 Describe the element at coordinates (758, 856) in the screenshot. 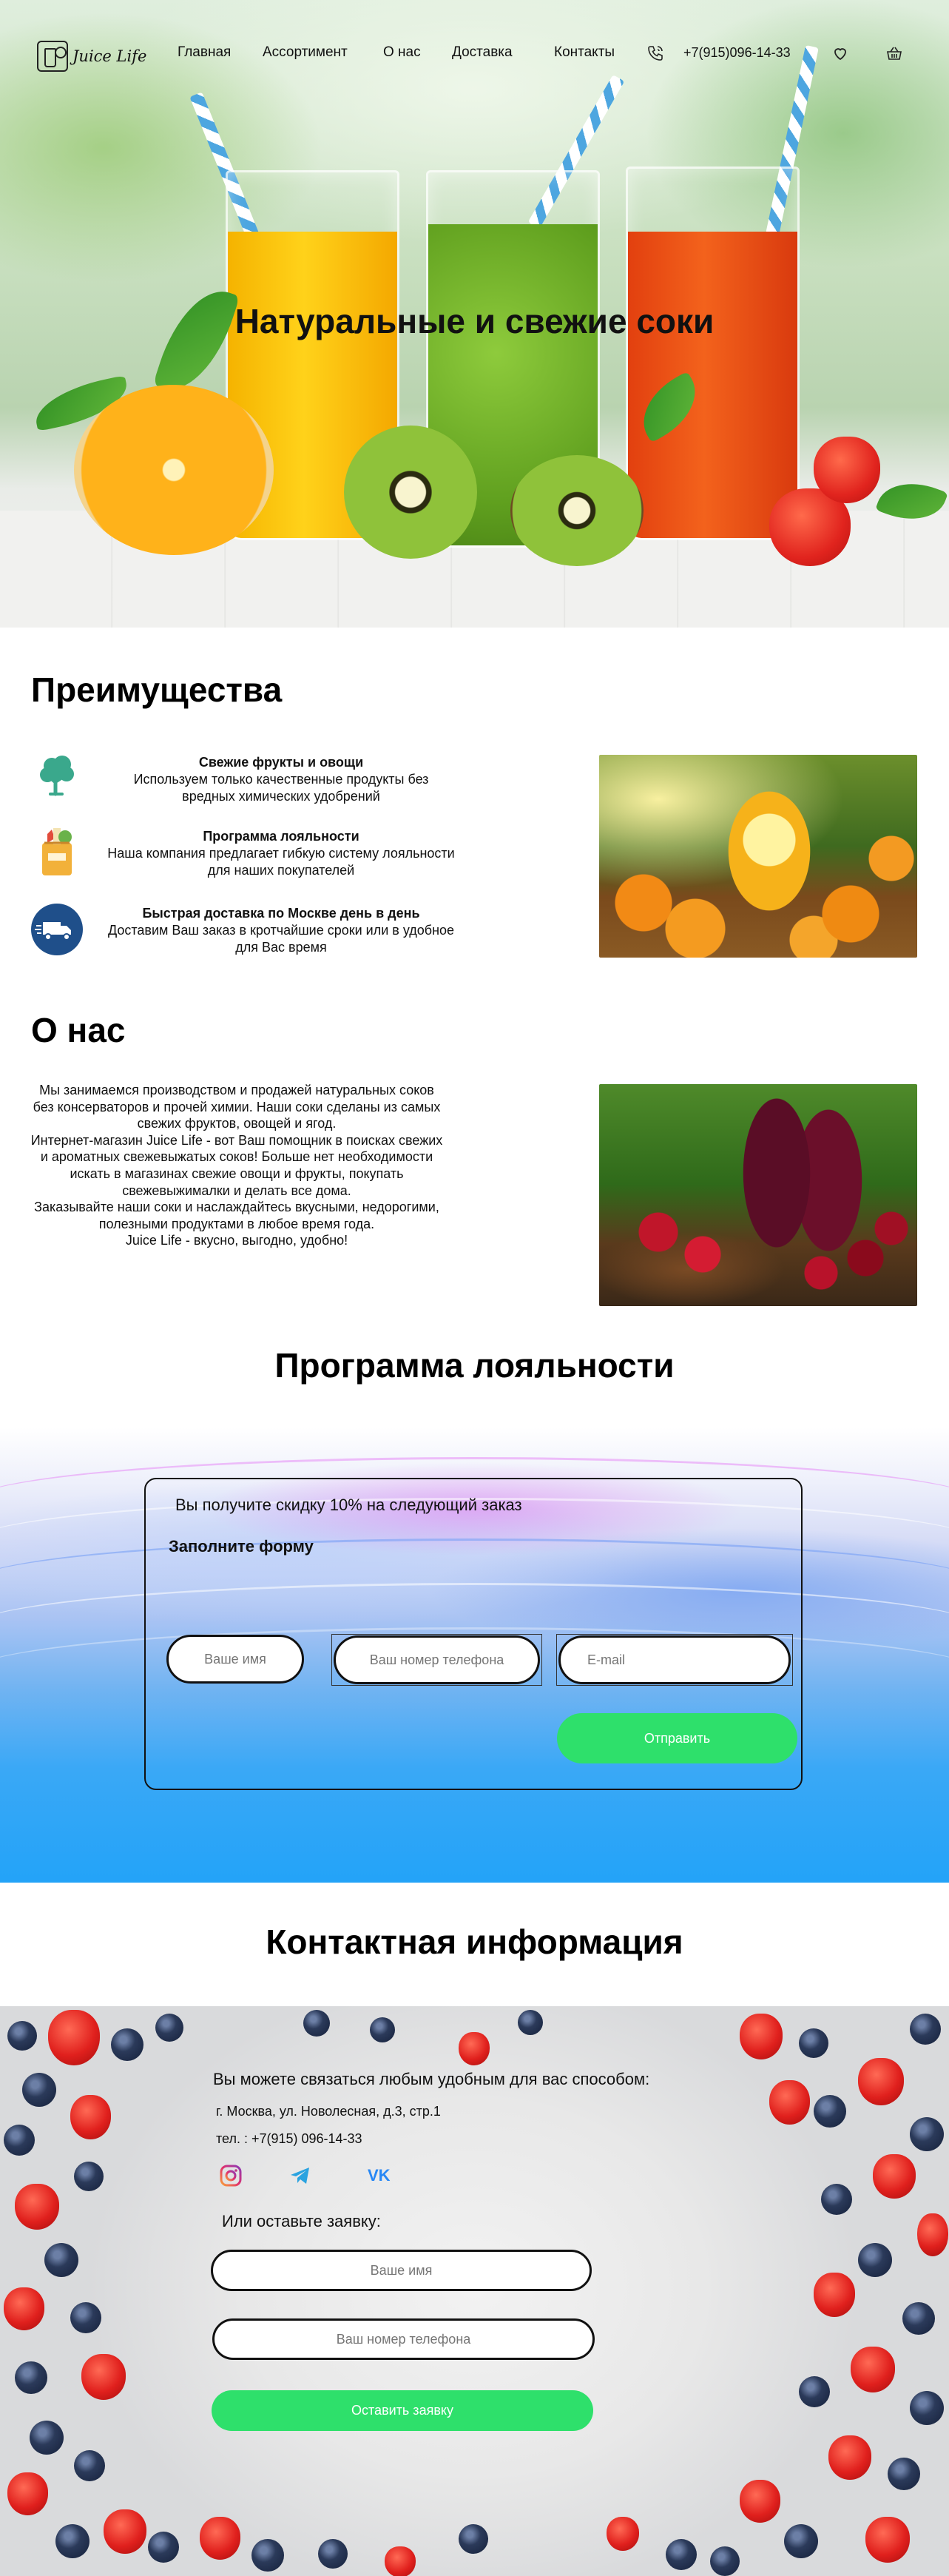

I see `apricot-juice-photo` at that location.